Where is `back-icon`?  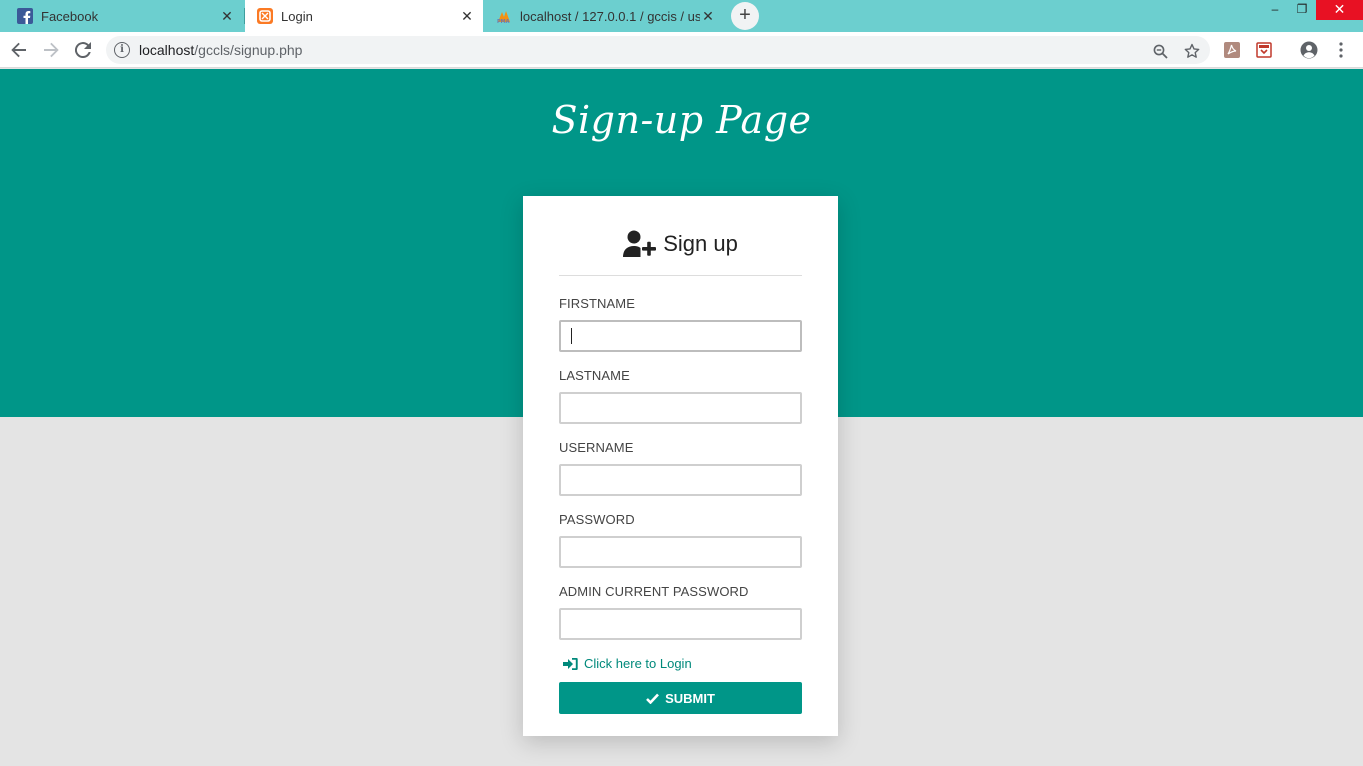
back-icon is located at coordinates (19, 50).